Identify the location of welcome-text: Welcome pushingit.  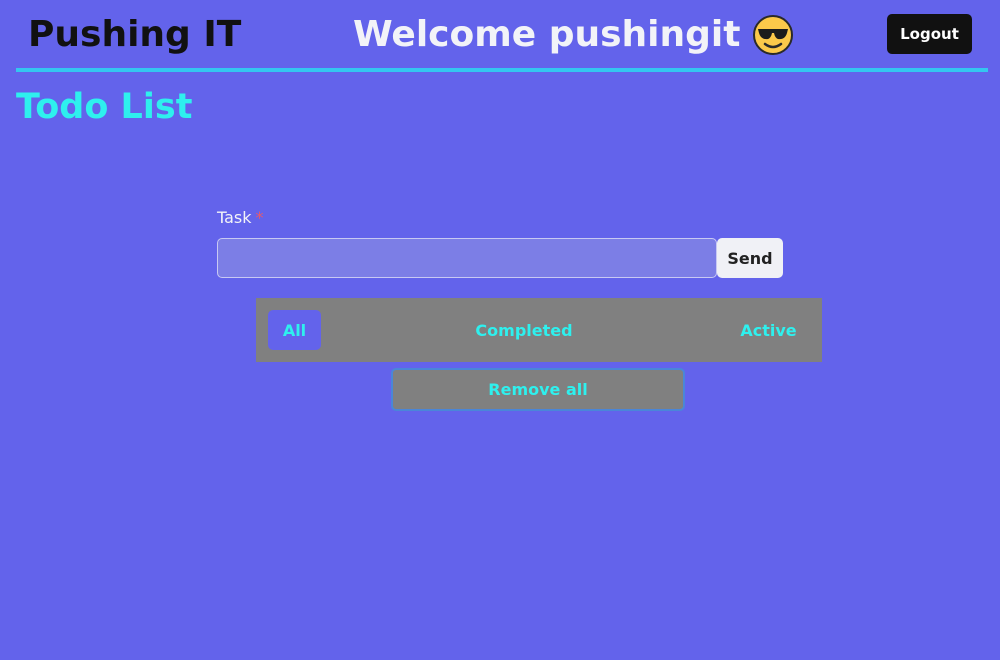
(547, 34).